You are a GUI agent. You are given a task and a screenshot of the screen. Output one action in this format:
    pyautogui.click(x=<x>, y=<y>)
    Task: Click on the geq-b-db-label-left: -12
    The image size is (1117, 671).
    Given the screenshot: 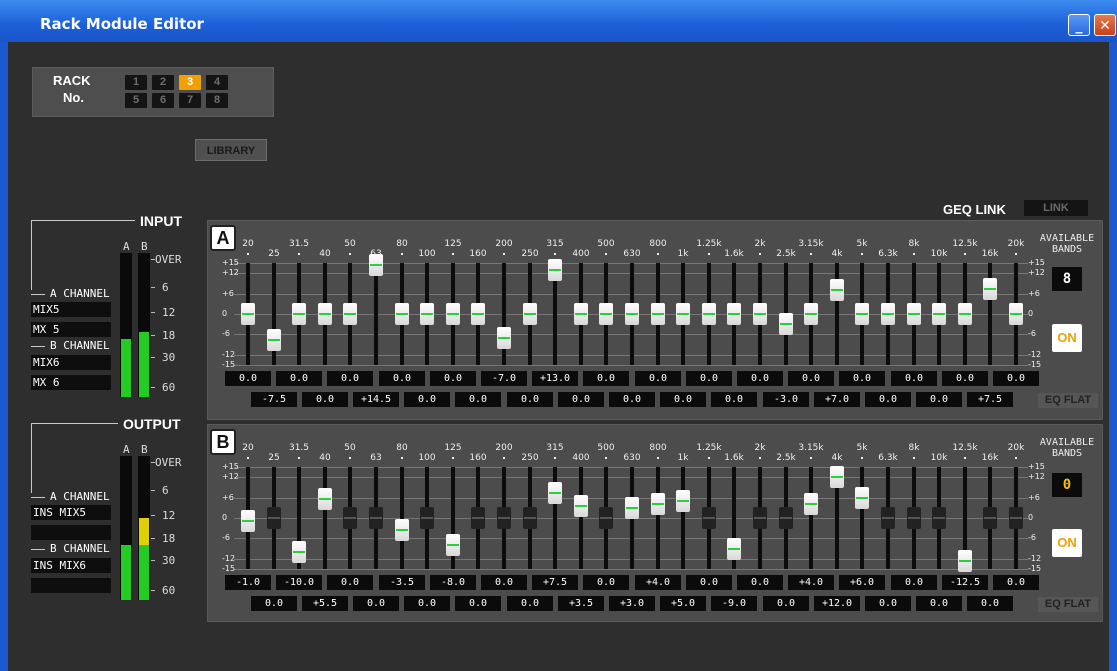 What is the action you would take?
    pyautogui.click(x=229, y=558)
    